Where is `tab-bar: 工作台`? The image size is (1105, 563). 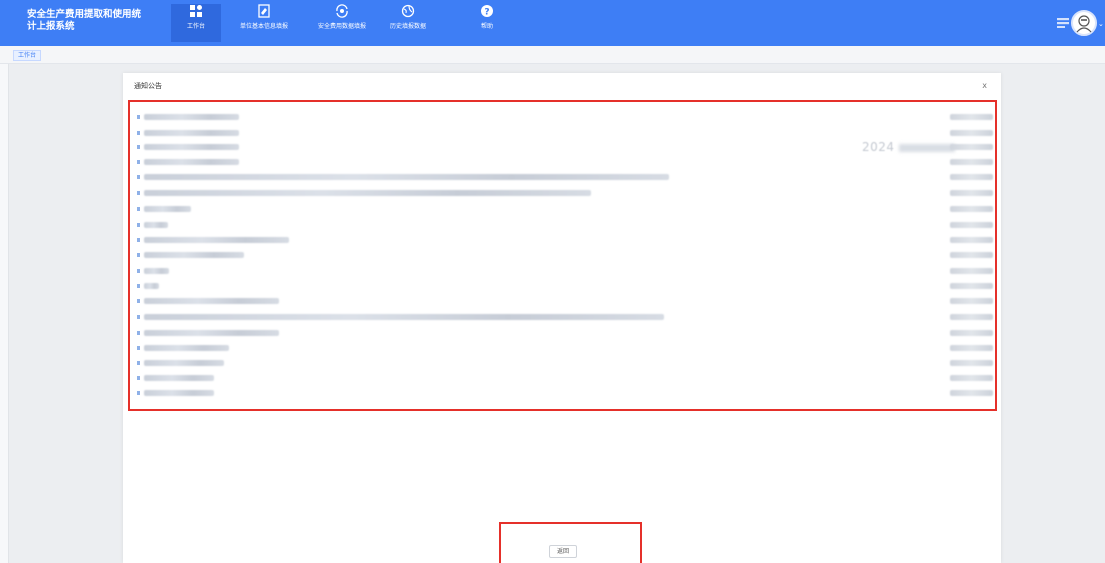
tab-bar: 工作台 is located at coordinates (552, 55).